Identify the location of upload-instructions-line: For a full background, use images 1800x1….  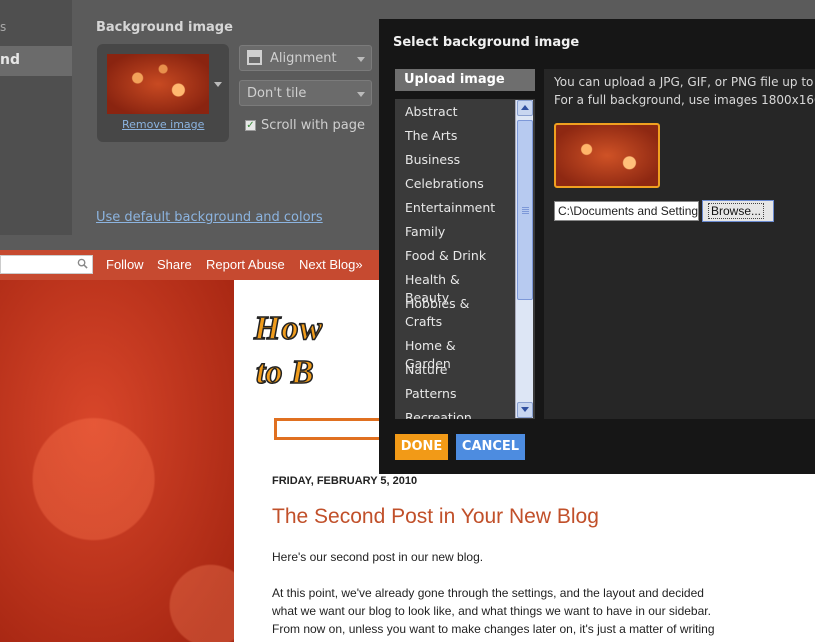
(684, 100).